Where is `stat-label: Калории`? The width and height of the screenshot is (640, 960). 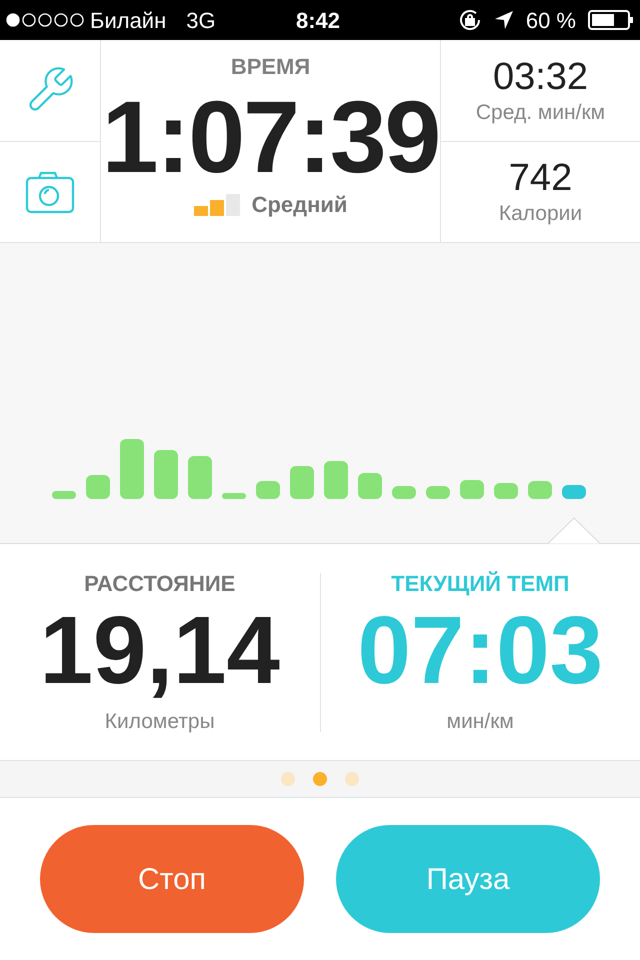
stat-label: Калории is located at coordinates (540, 213).